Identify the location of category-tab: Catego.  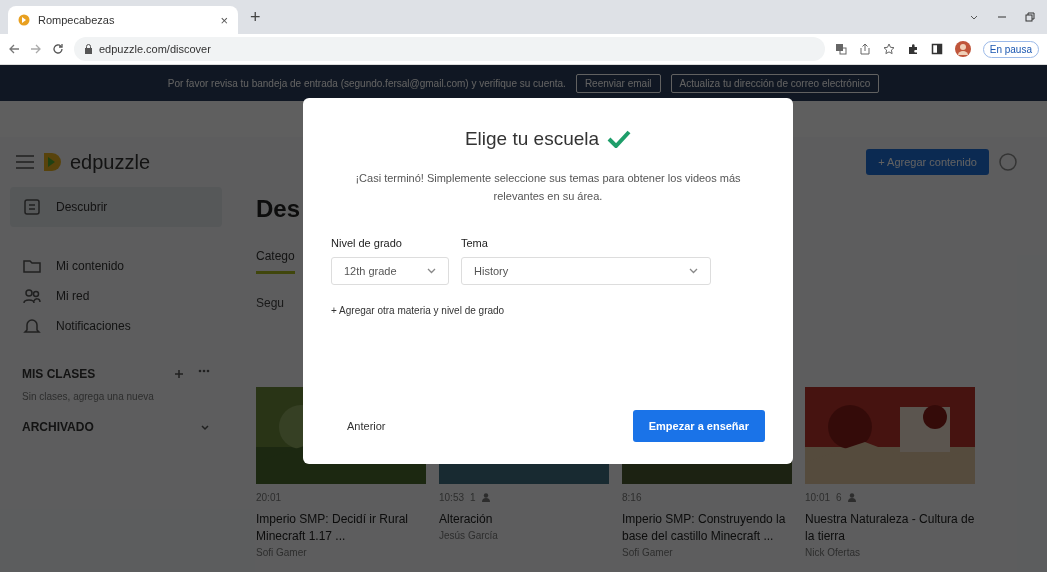
(275, 257).